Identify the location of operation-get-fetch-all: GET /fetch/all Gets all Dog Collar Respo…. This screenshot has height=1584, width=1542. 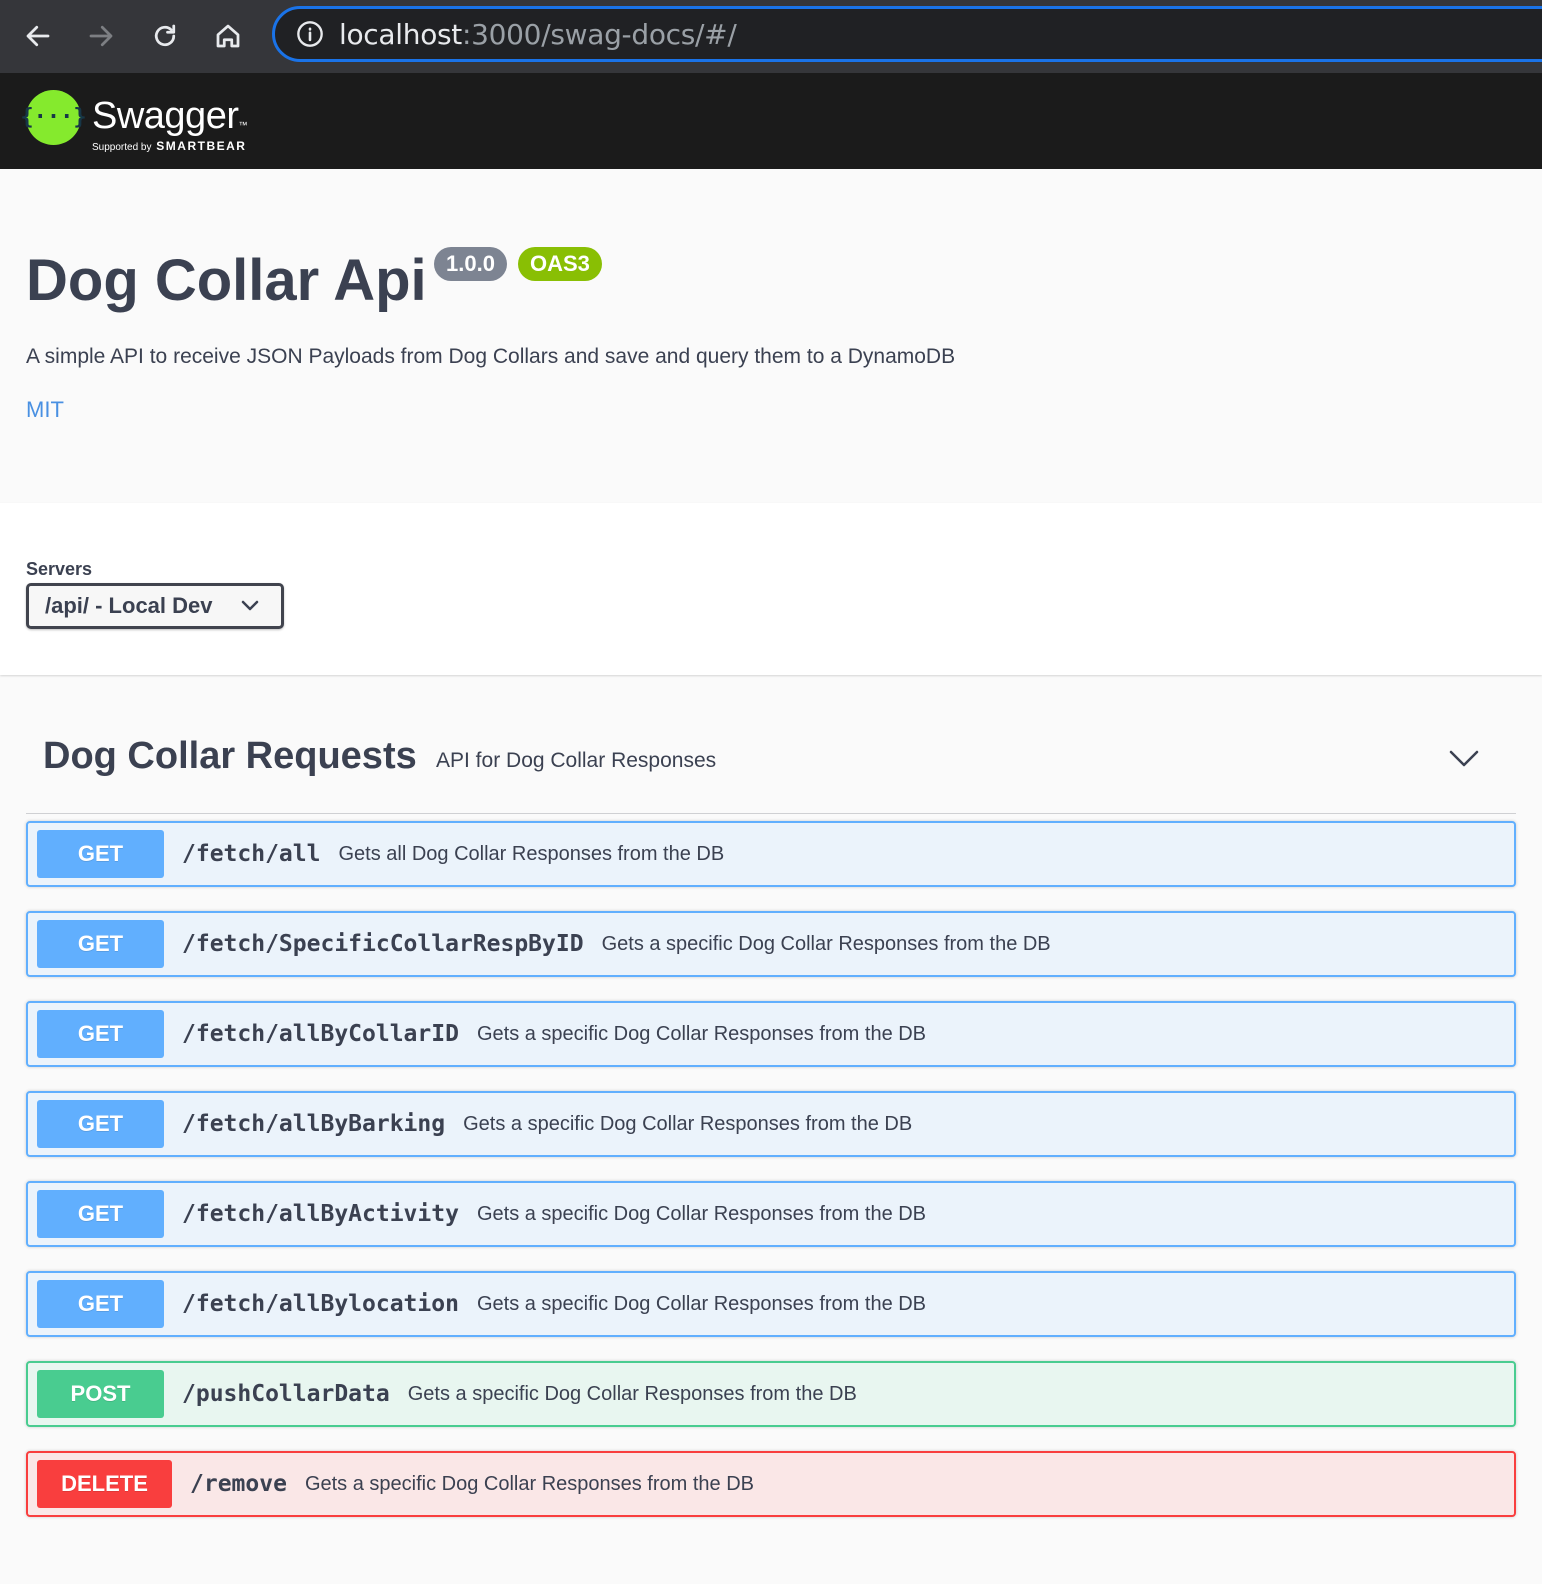
(771, 854).